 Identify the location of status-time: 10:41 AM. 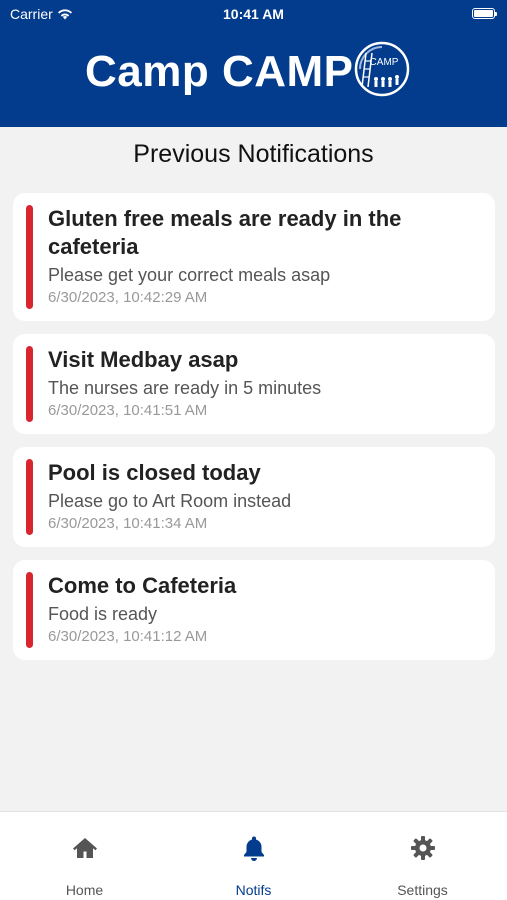
(253, 14).